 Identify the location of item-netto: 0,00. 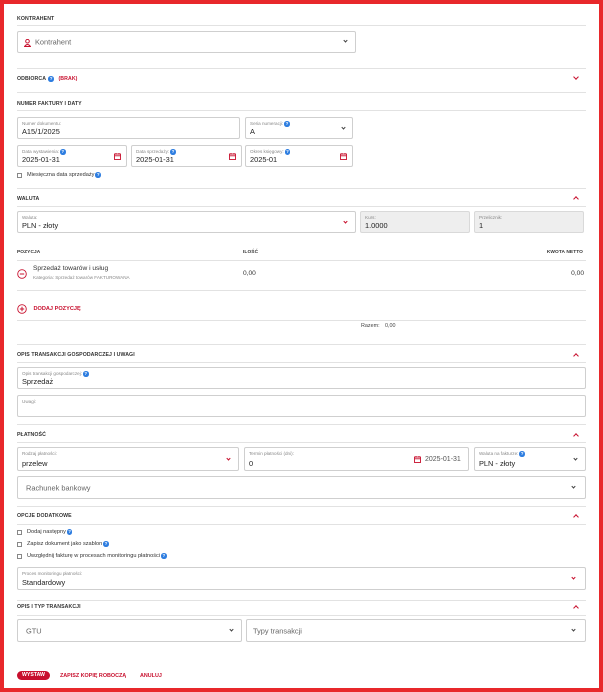
(577, 273).